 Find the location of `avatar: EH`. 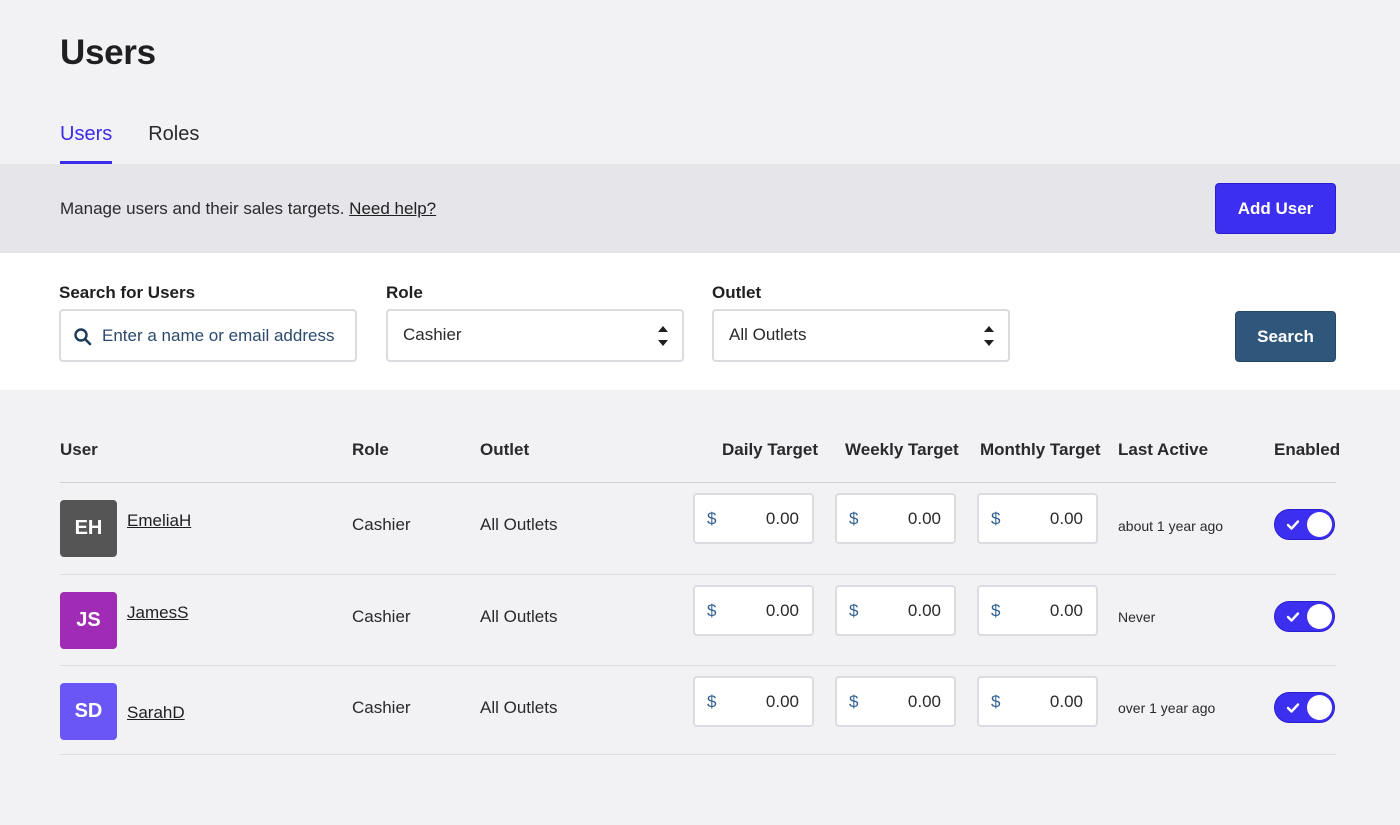

avatar: EH is located at coordinates (88, 528).